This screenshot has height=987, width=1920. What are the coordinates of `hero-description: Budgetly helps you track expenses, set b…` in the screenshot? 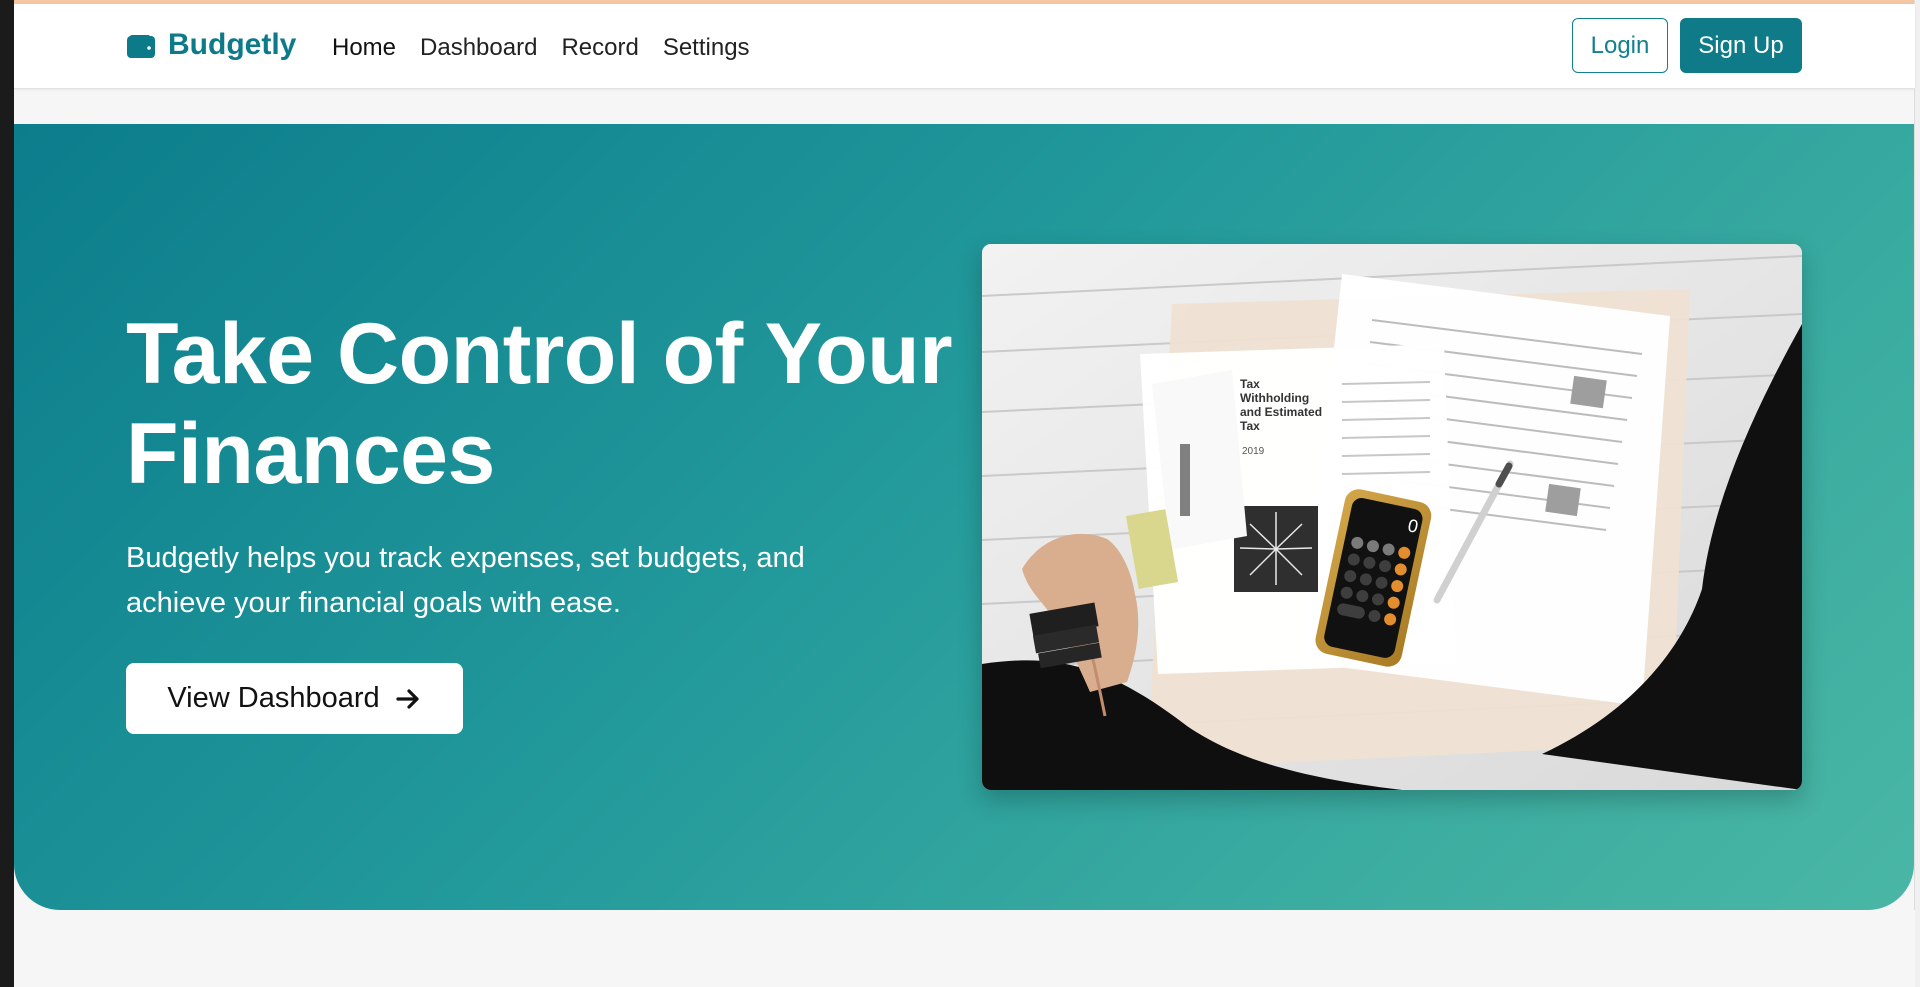 It's located at (465, 580).